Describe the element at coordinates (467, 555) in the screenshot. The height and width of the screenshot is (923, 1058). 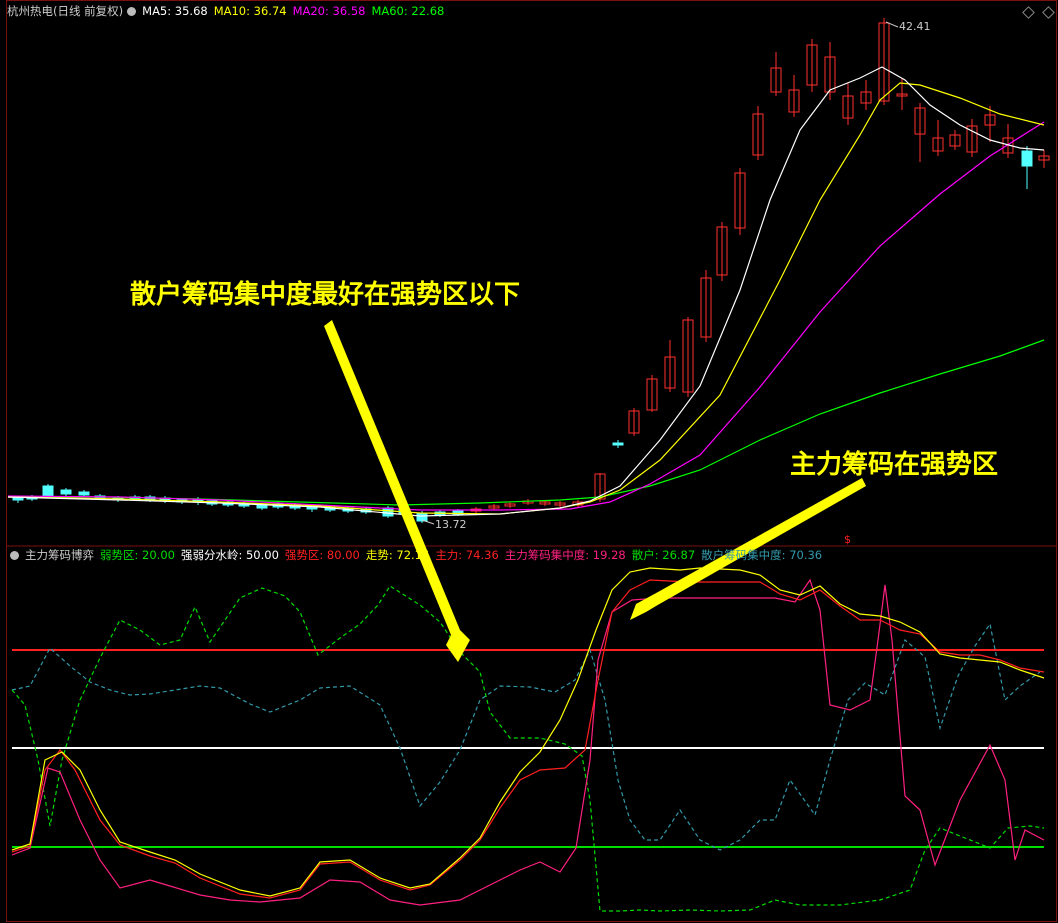
I see `indicator-legend-item-4: 主力: 74.36` at that location.